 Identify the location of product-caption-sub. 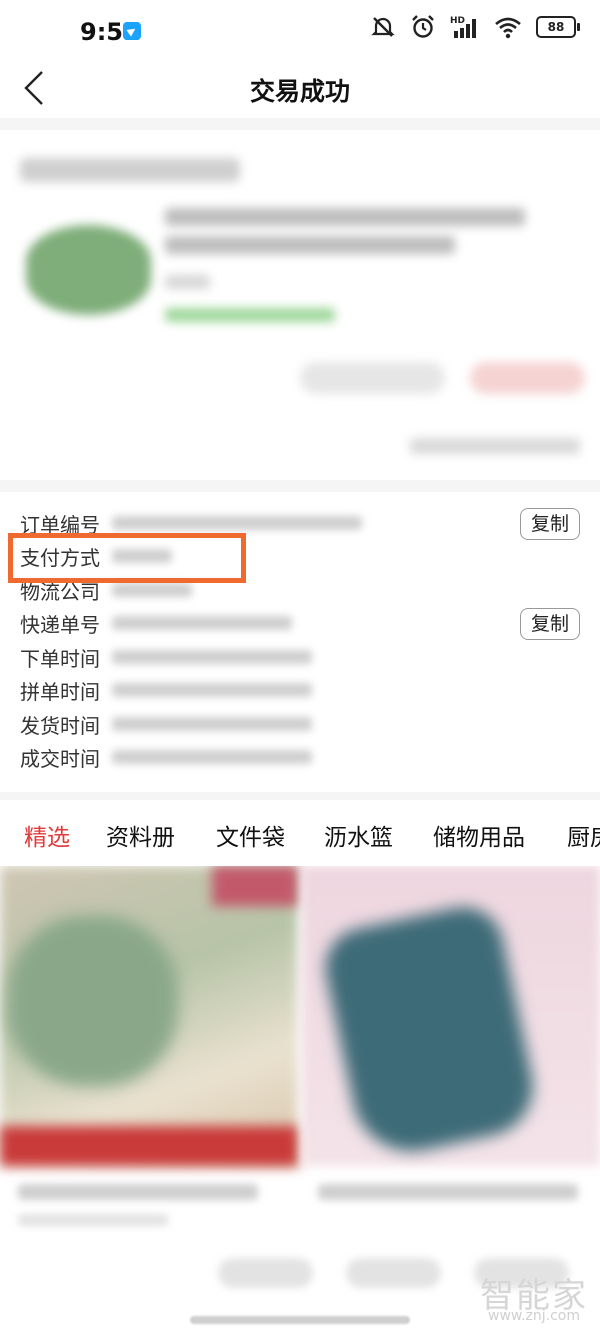
(93, 1220).